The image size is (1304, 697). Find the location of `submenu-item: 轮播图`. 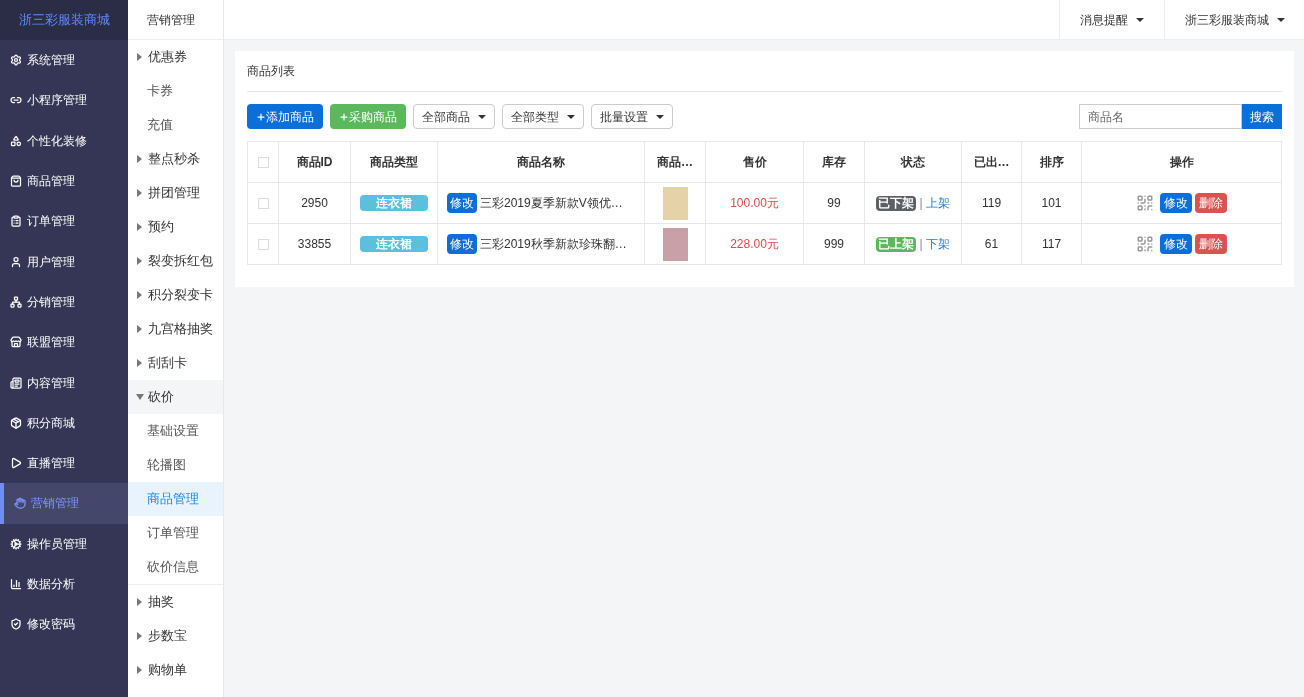

submenu-item: 轮播图 is located at coordinates (175, 465).